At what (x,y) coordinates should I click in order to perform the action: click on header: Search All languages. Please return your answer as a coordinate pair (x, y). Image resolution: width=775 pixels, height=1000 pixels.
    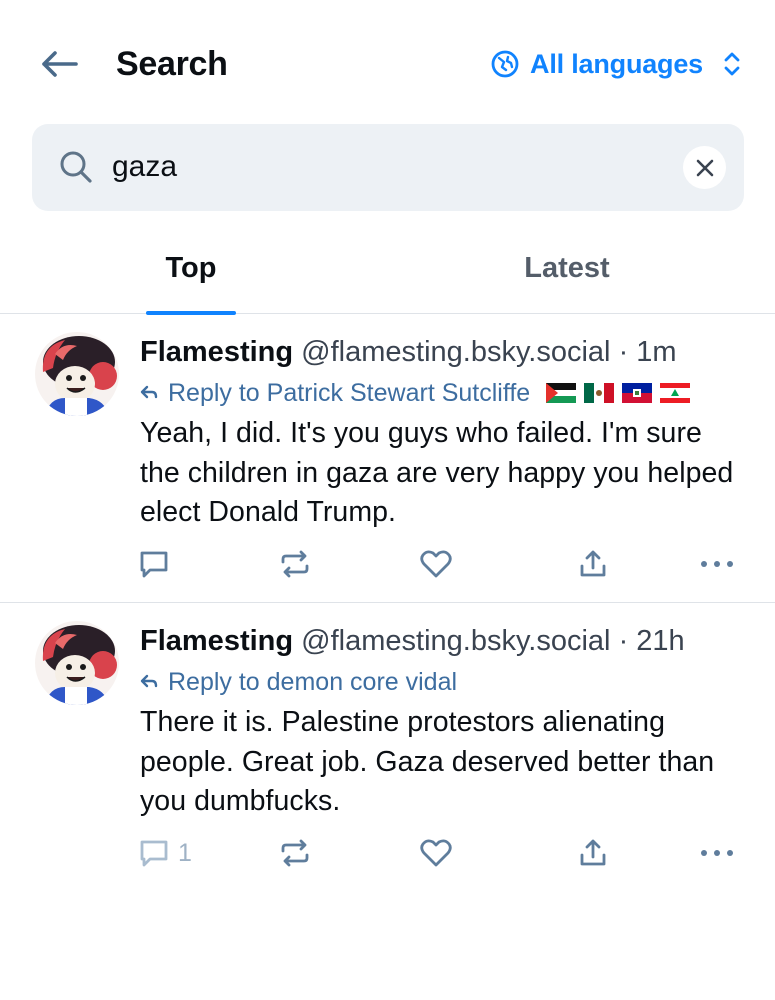
    Looking at the image, I should click on (387, 62).